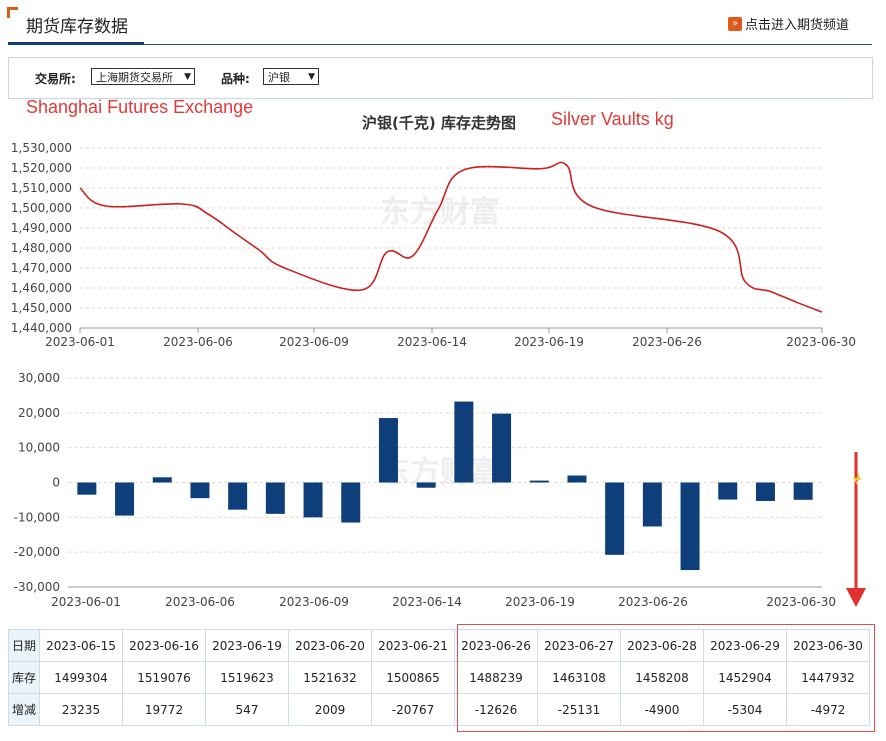  Describe the element at coordinates (37, 587) in the screenshot. I see `bar-chart-y-tick: -30,000` at that location.